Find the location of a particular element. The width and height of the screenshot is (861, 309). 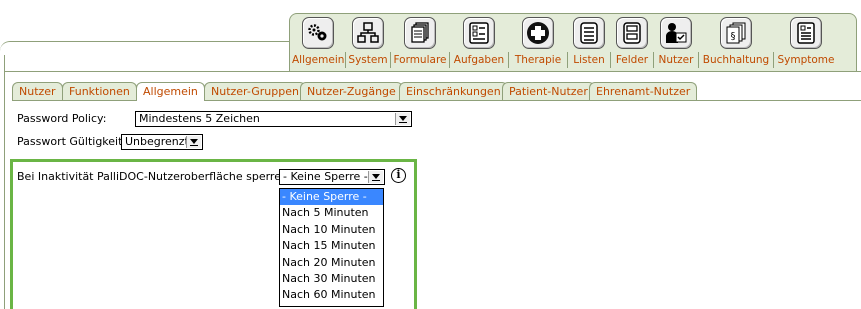

toolbar-item-label: Formulare is located at coordinates (420, 60).